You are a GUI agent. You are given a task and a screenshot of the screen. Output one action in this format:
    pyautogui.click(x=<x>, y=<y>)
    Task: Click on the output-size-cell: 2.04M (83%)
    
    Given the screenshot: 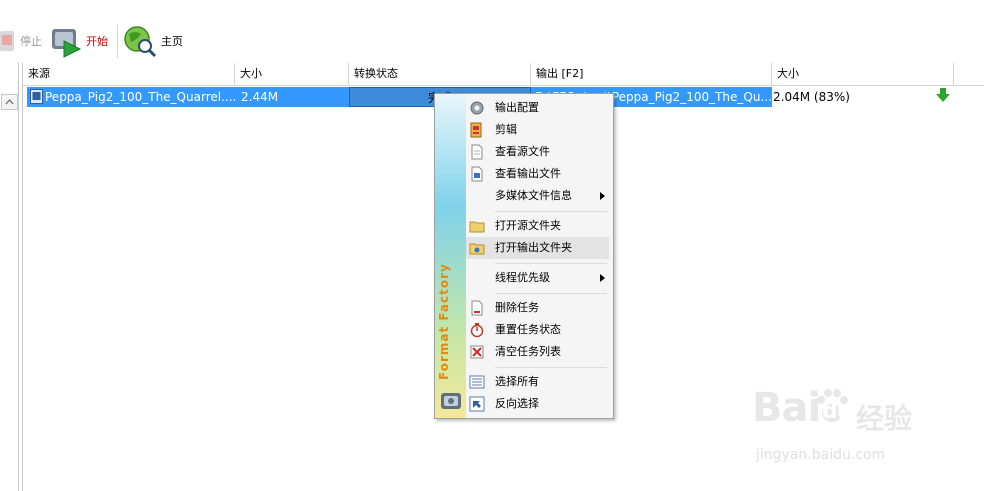 What is the action you would take?
    pyautogui.click(x=811, y=97)
    